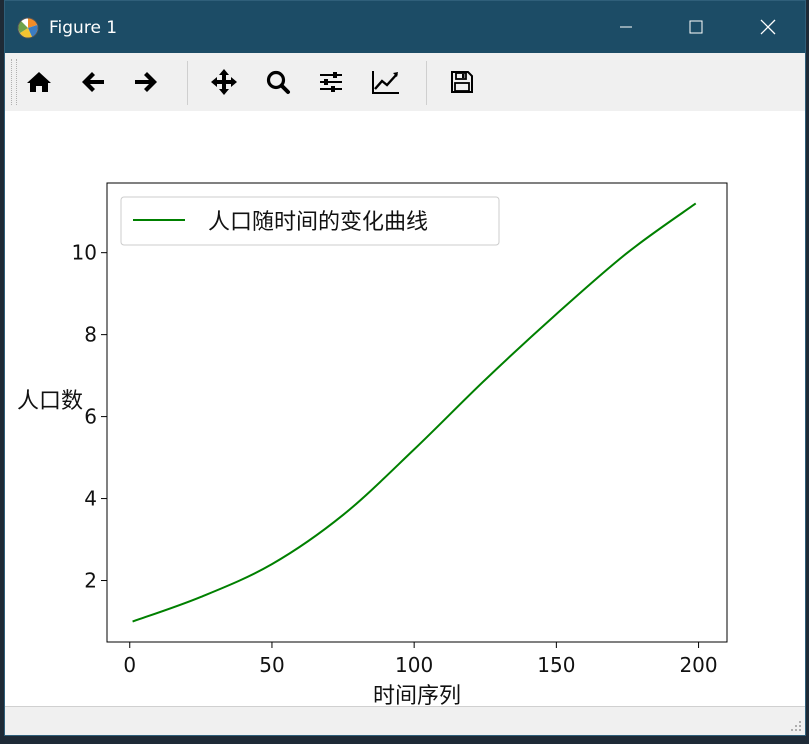 The height and width of the screenshot is (744, 809). Describe the element at coordinates (90, 417) in the screenshot. I see `y-tick-label: 6` at that location.